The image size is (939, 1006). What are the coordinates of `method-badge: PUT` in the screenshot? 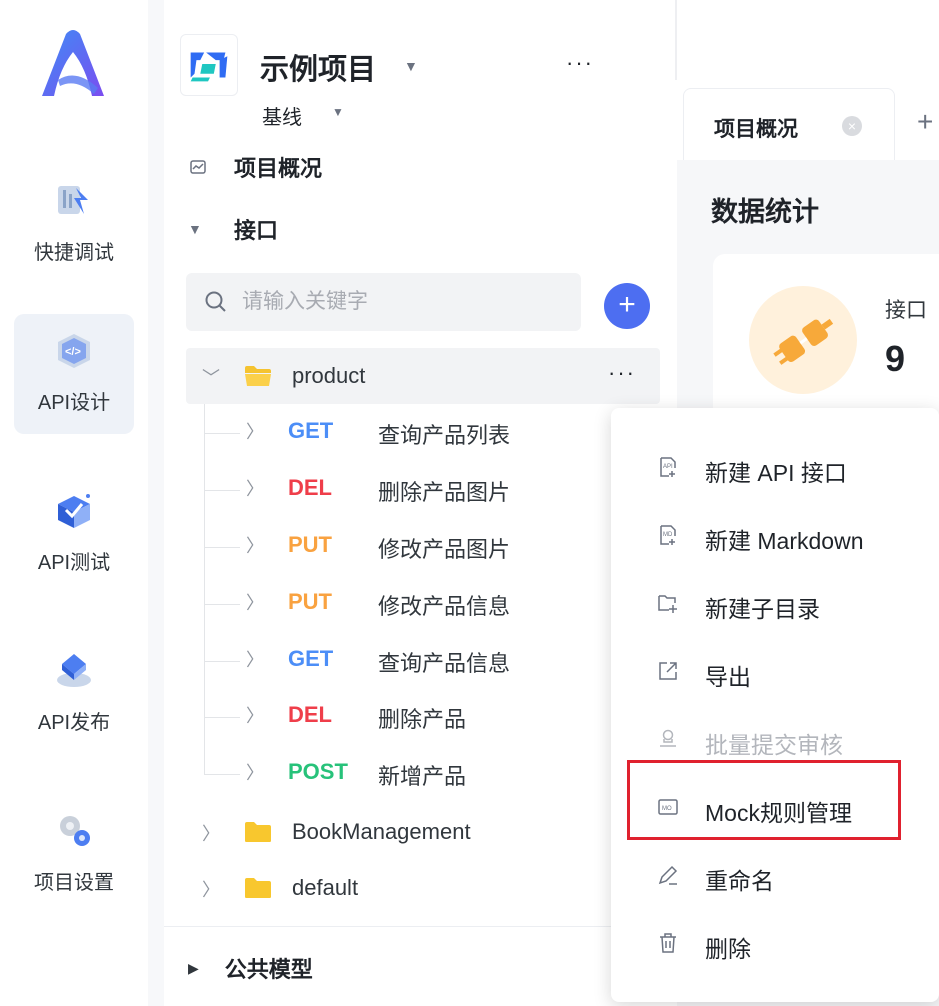 It's located at (310, 544).